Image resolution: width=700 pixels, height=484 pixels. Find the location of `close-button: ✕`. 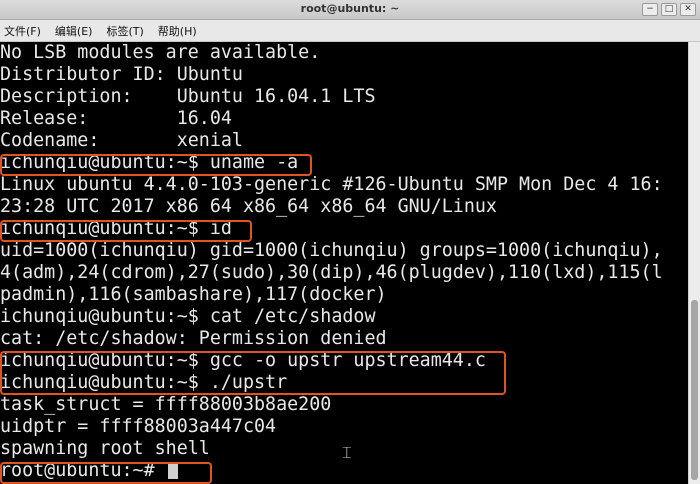

close-button: ✕ is located at coordinates (688, 9).